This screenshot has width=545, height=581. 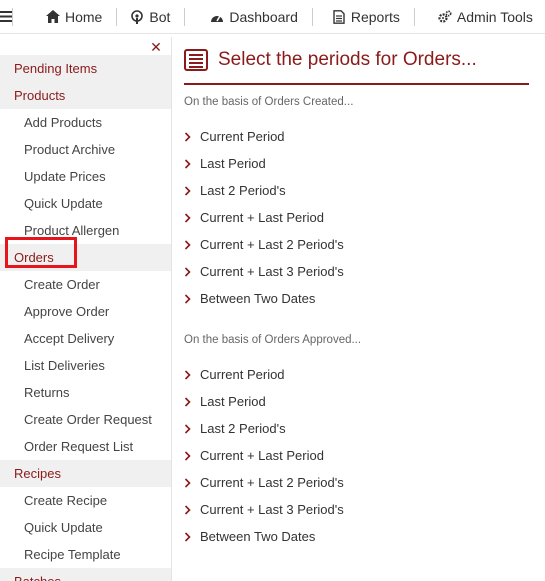 I want to click on approved-period-label: Last 2 Period's, so click(x=243, y=428).